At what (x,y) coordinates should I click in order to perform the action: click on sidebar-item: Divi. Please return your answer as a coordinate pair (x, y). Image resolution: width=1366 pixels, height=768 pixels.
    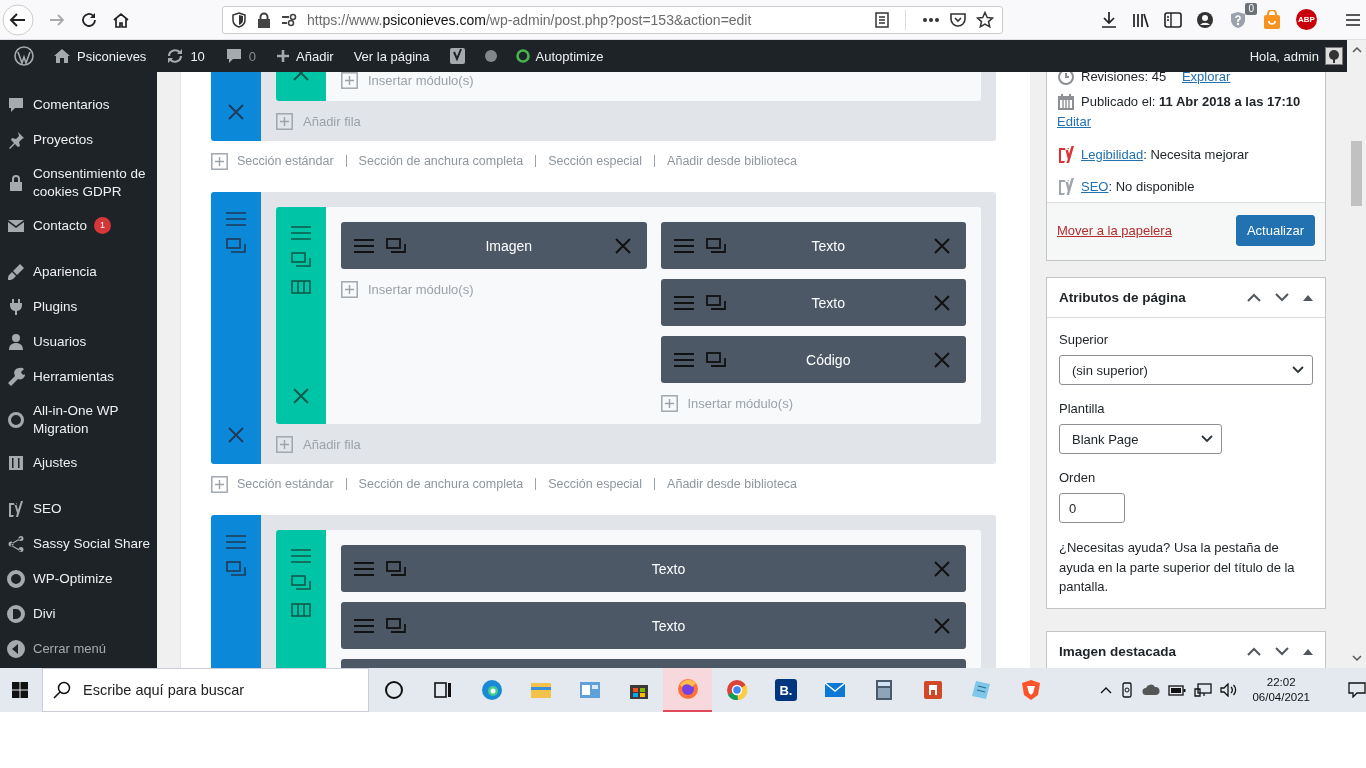
    Looking at the image, I should click on (78, 613).